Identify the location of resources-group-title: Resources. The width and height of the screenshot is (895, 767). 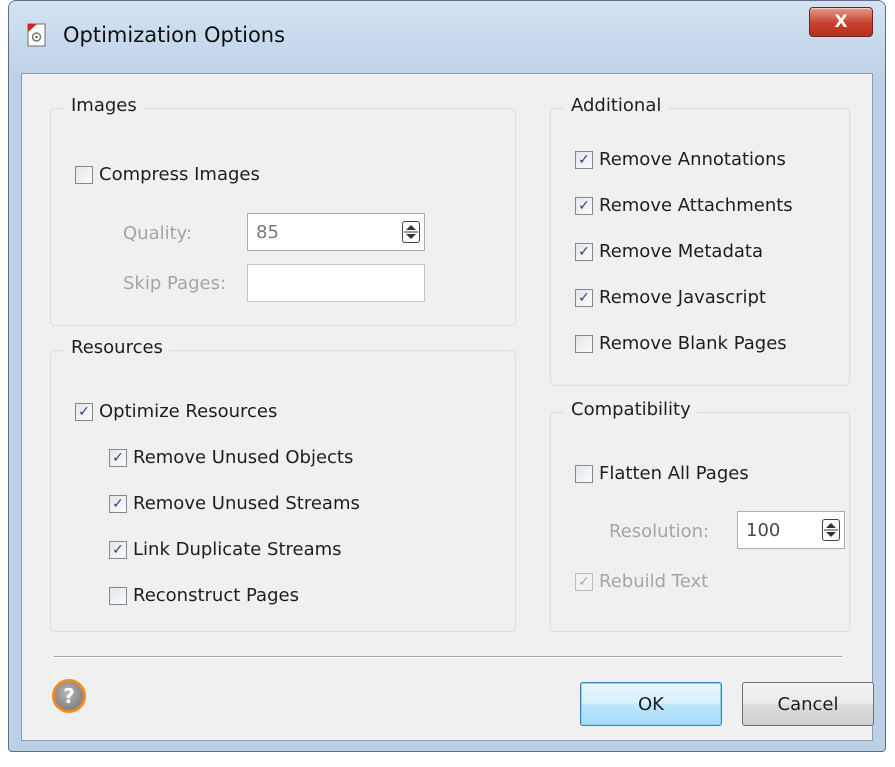
(117, 347).